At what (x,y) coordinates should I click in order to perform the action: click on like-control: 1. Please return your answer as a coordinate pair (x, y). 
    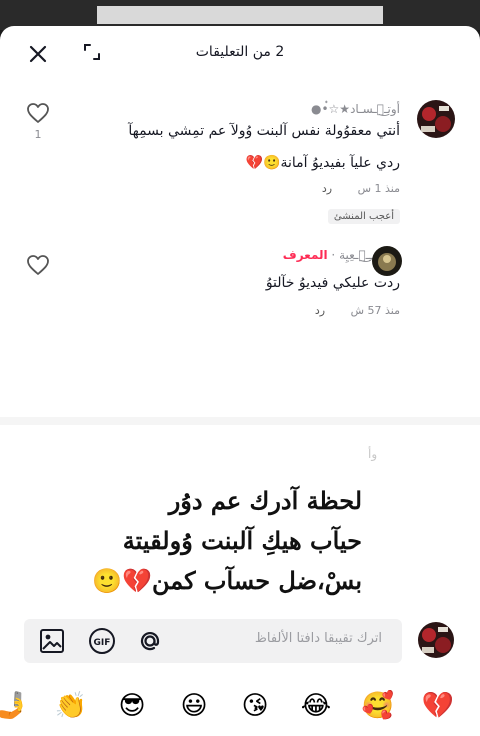
    Looking at the image, I should click on (38, 121).